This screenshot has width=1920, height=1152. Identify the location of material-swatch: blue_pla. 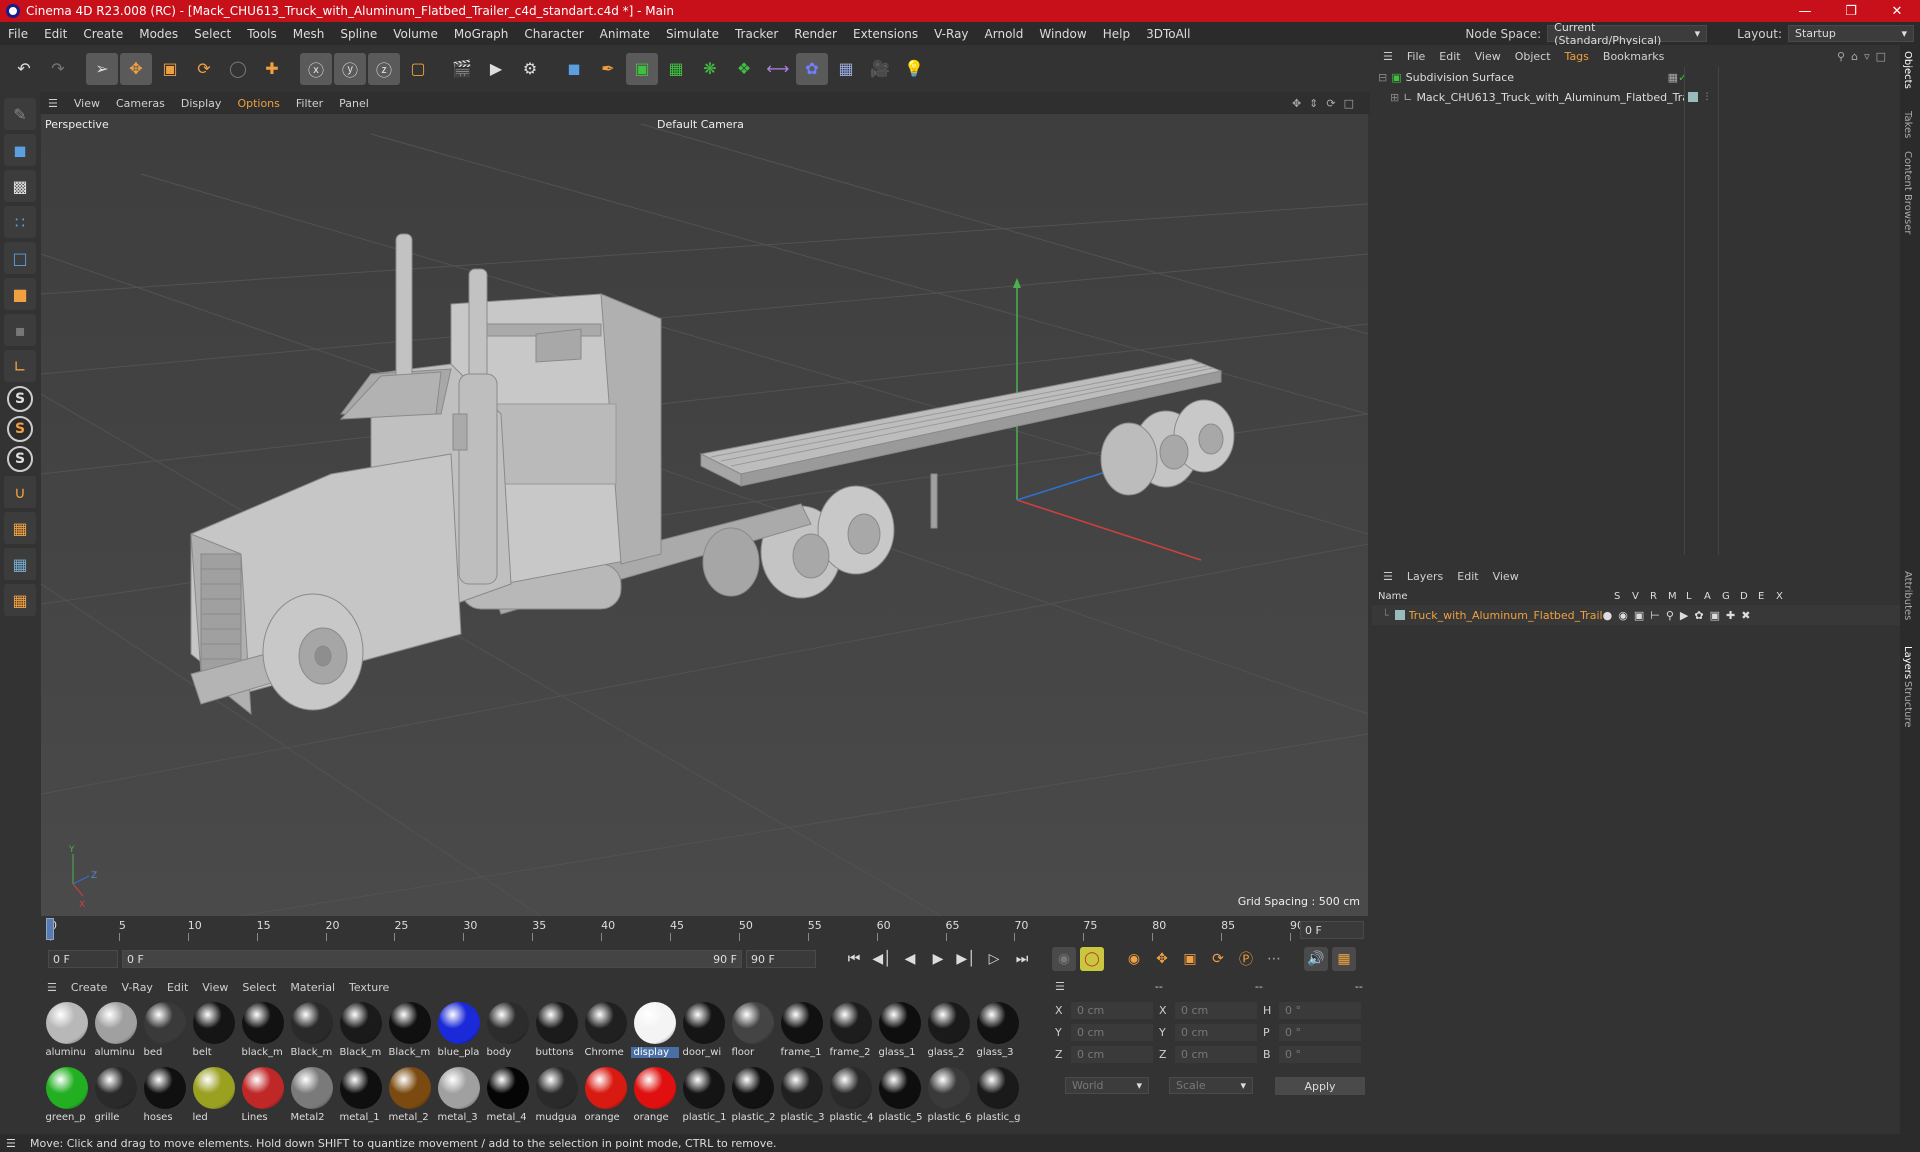
(458, 1032).